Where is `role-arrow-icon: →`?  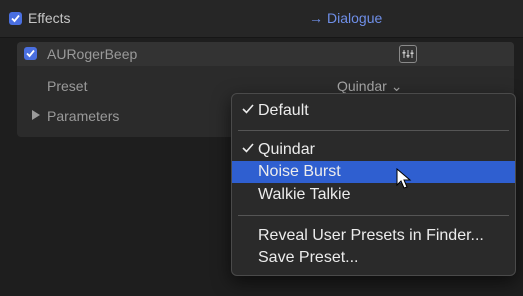
role-arrow-icon: → is located at coordinates (316, 18).